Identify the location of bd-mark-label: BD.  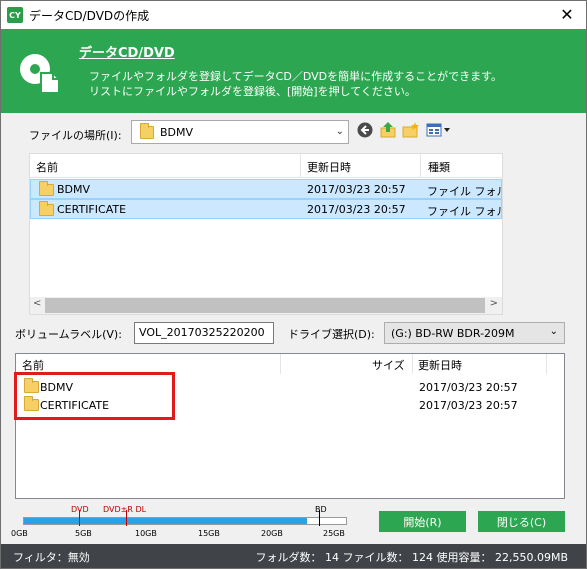
(321, 509).